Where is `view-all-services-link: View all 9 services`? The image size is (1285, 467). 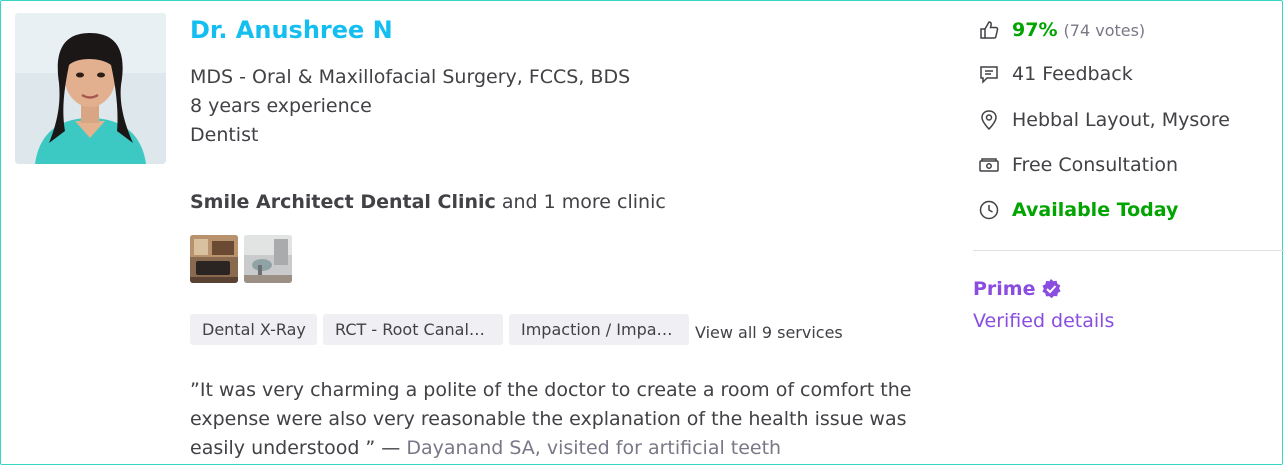
view-all-services-link: View all 9 services is located at coordinates (769, 332).